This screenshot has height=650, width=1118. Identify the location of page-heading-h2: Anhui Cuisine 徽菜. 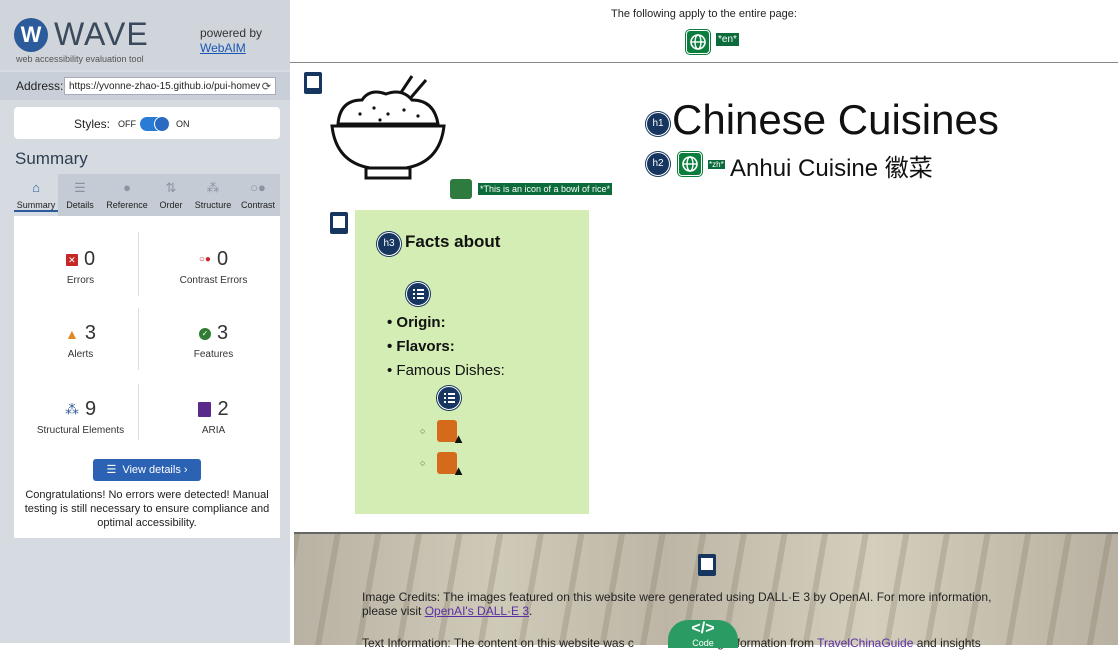
(831, 168).